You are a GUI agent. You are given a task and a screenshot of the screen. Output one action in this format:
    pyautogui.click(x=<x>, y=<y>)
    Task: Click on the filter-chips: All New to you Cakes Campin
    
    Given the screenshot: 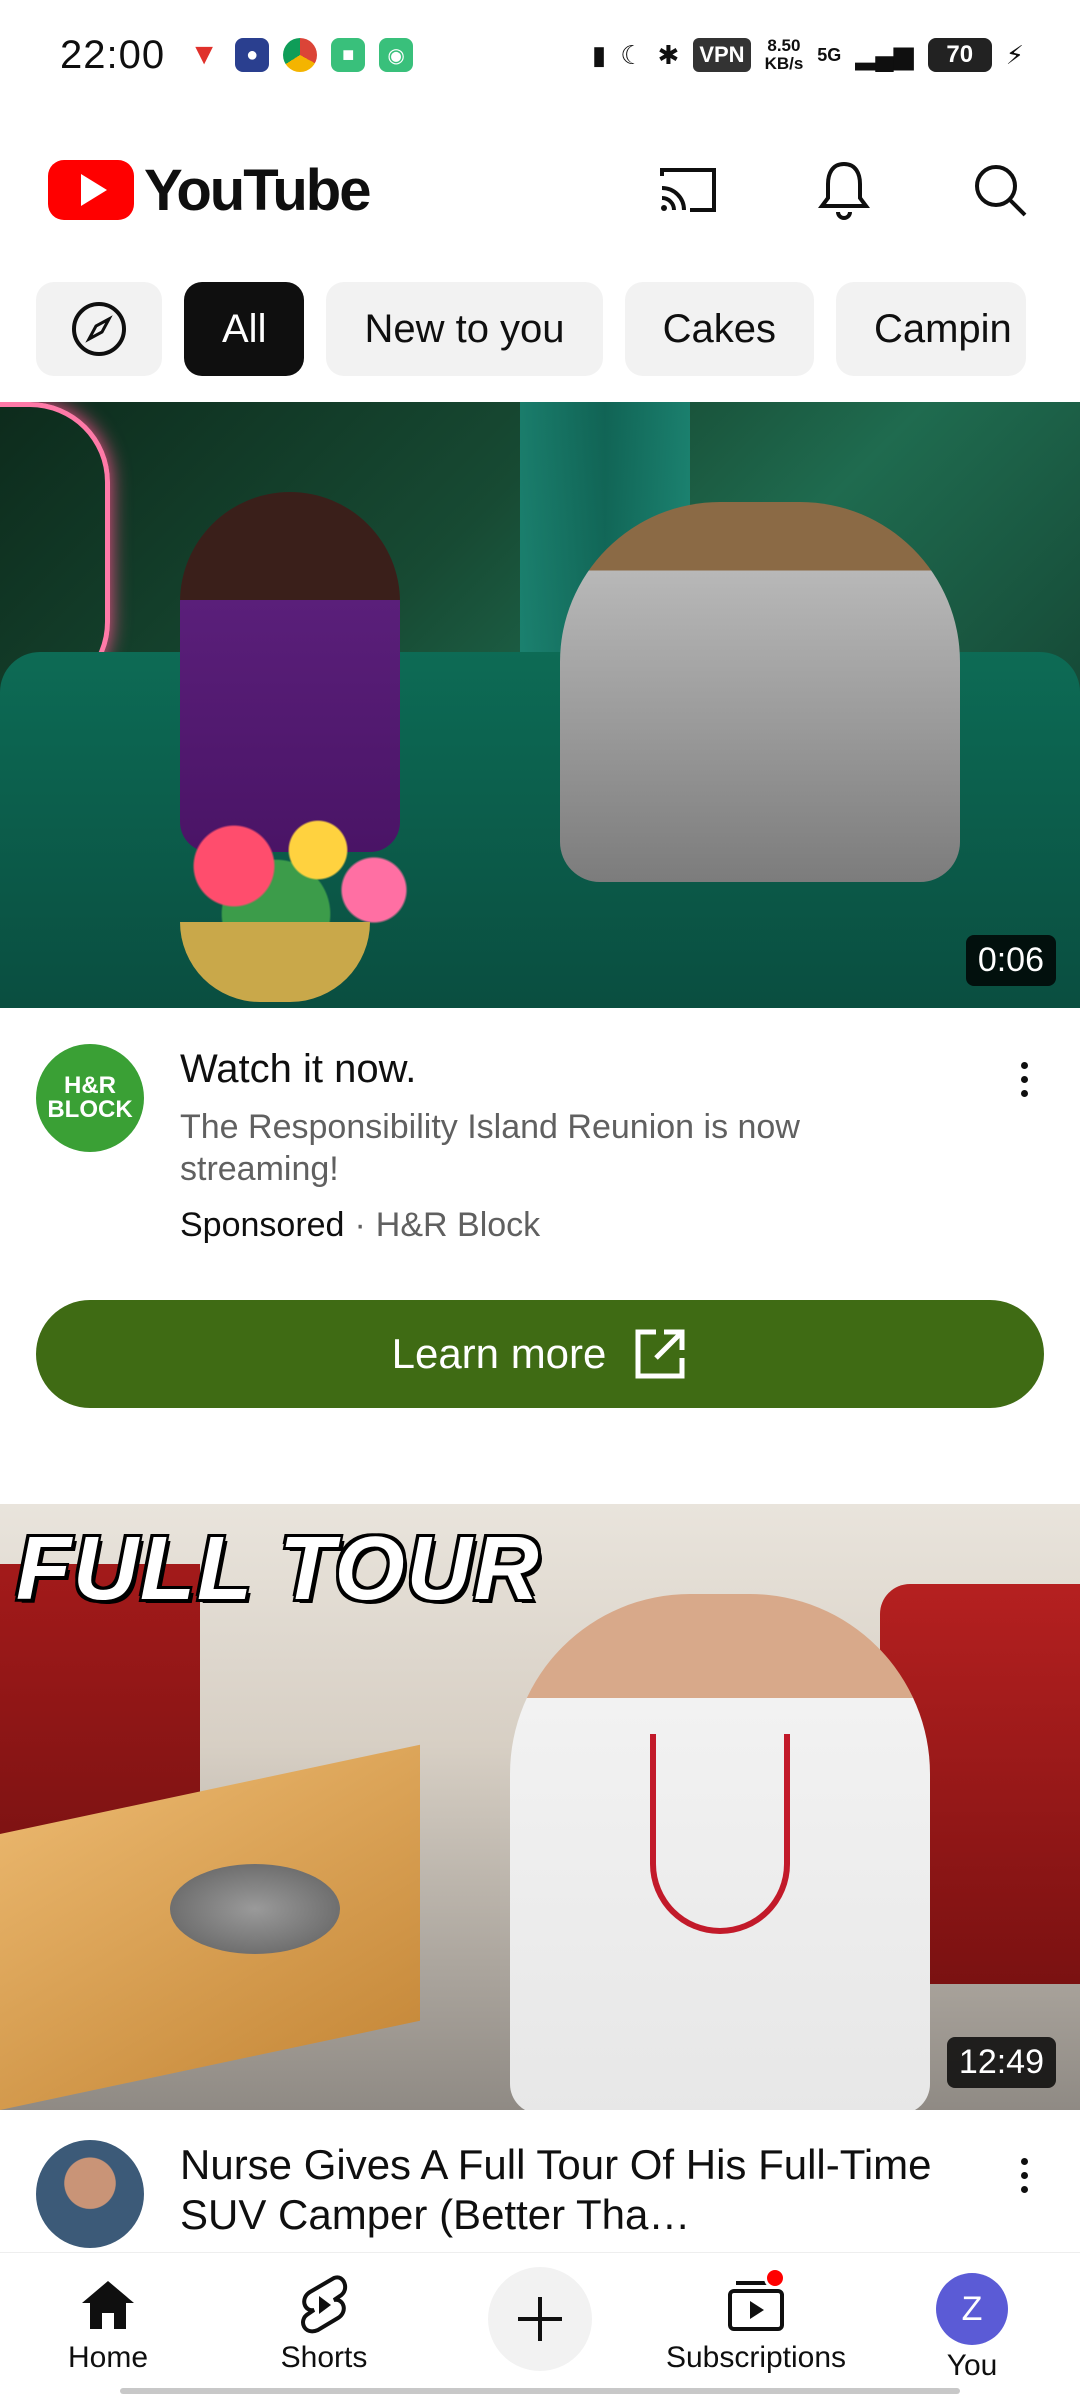 What is the action you would take?
    pyautogui.click(x=531, y=329)
    